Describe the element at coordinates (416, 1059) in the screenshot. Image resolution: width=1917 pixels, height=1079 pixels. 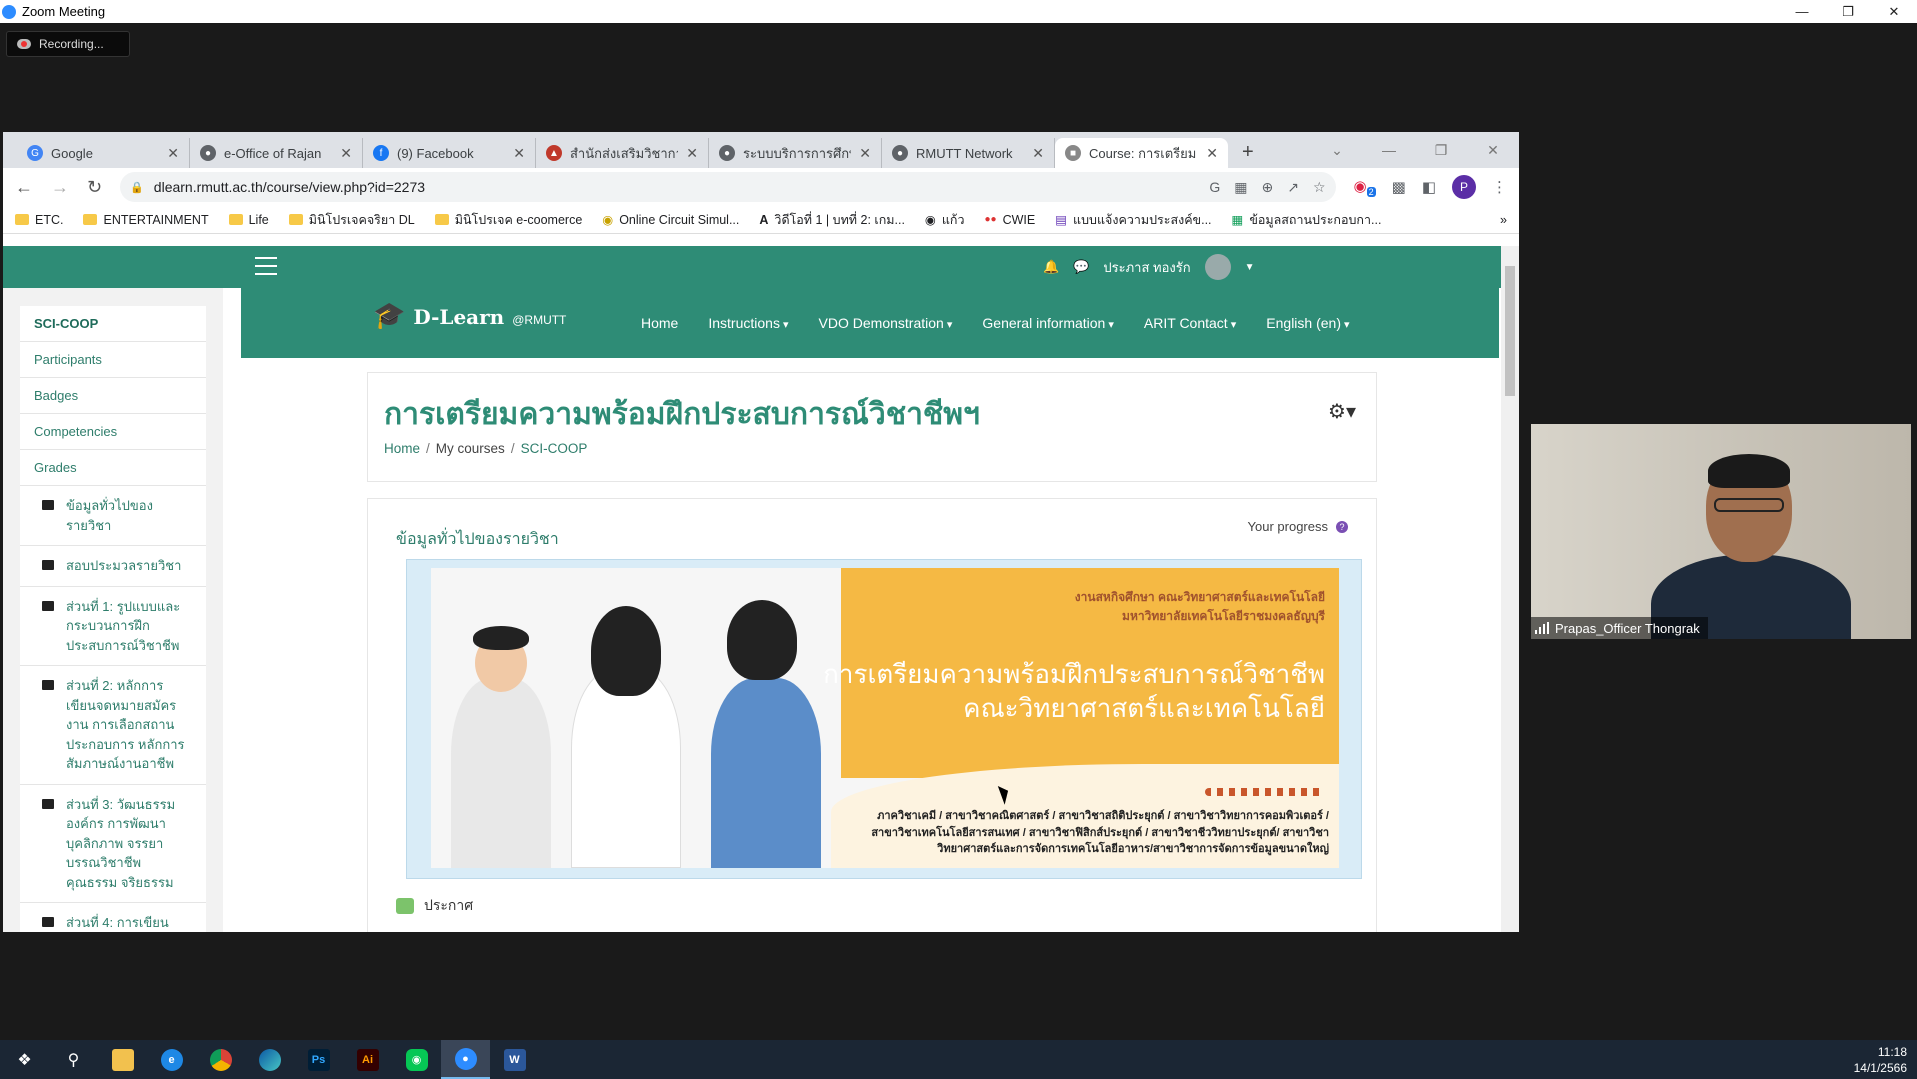
I see `line-button: ◉` at that location.